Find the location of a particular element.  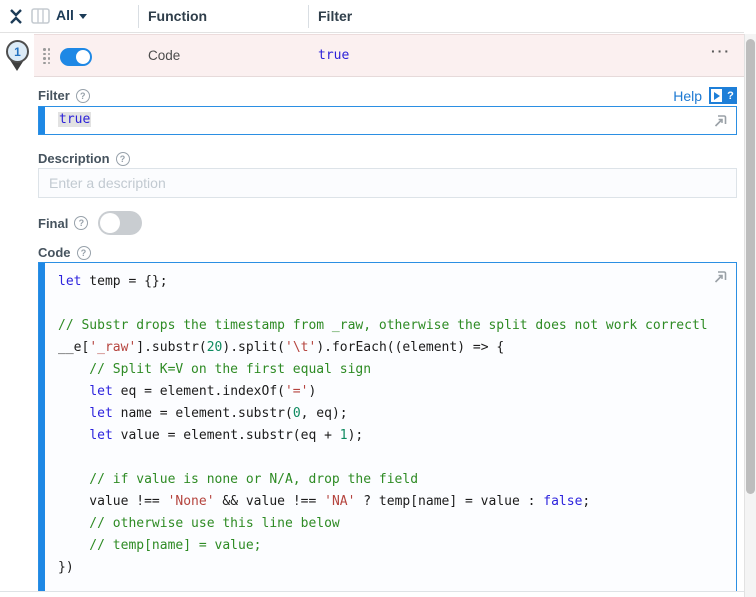

description-field-header: Description ? is located at coordinates (387, 158).